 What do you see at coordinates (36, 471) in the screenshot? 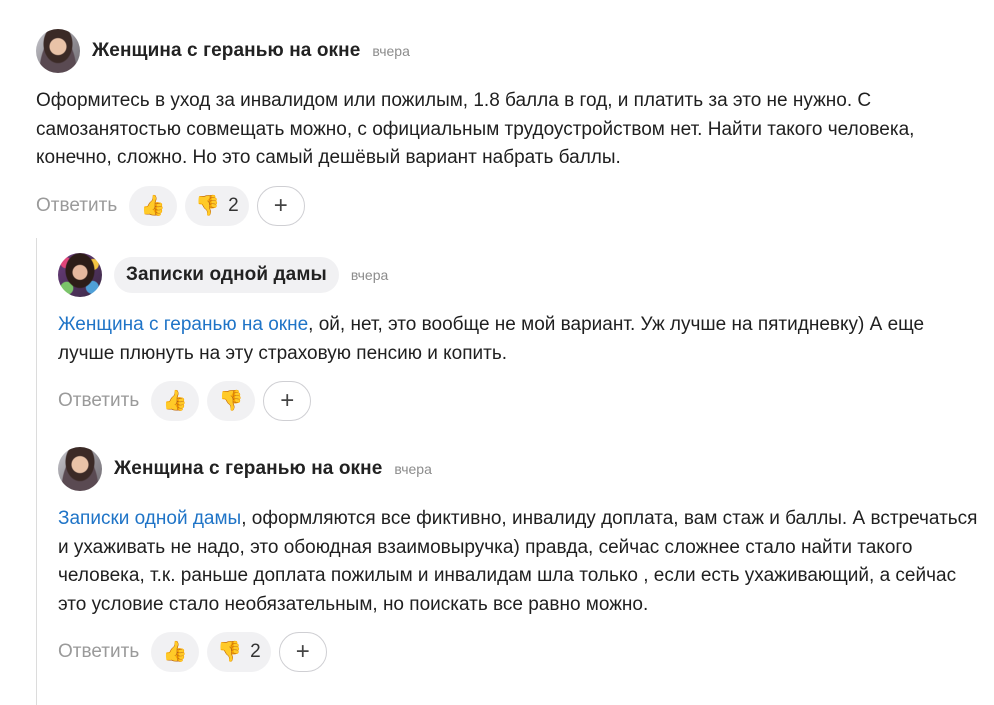
I see `thread-line` at bounding box center [36, 471].